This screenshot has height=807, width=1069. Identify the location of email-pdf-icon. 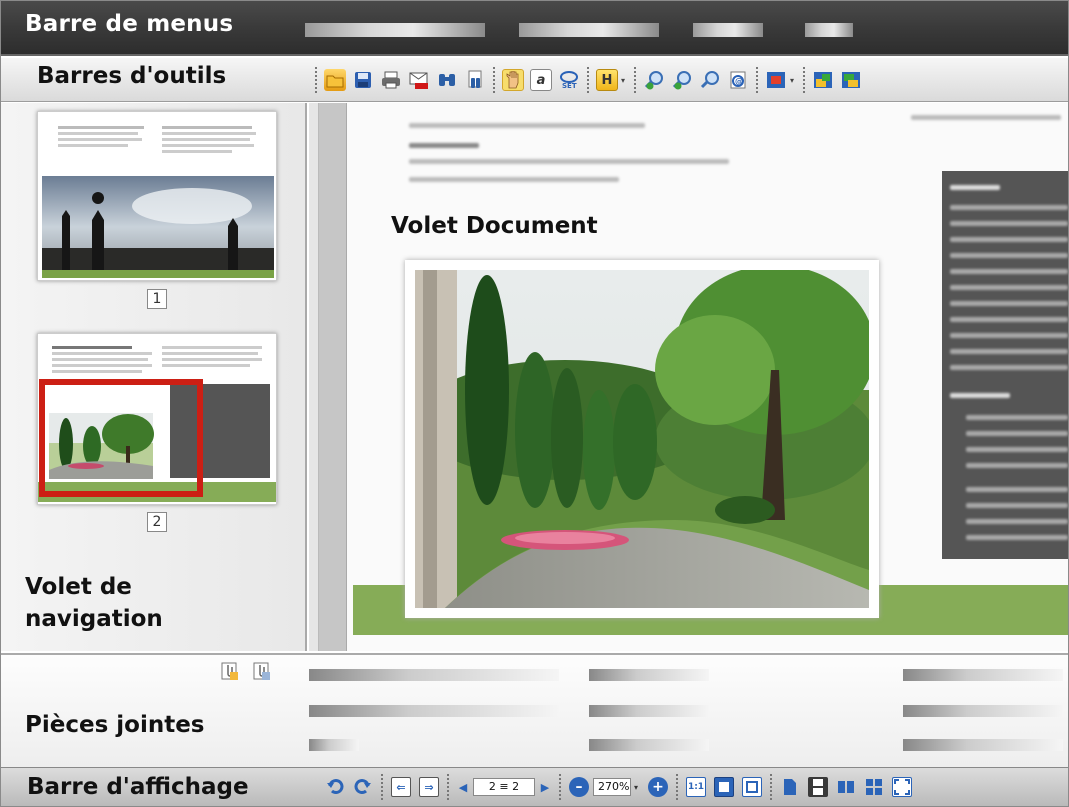
(419, 80).